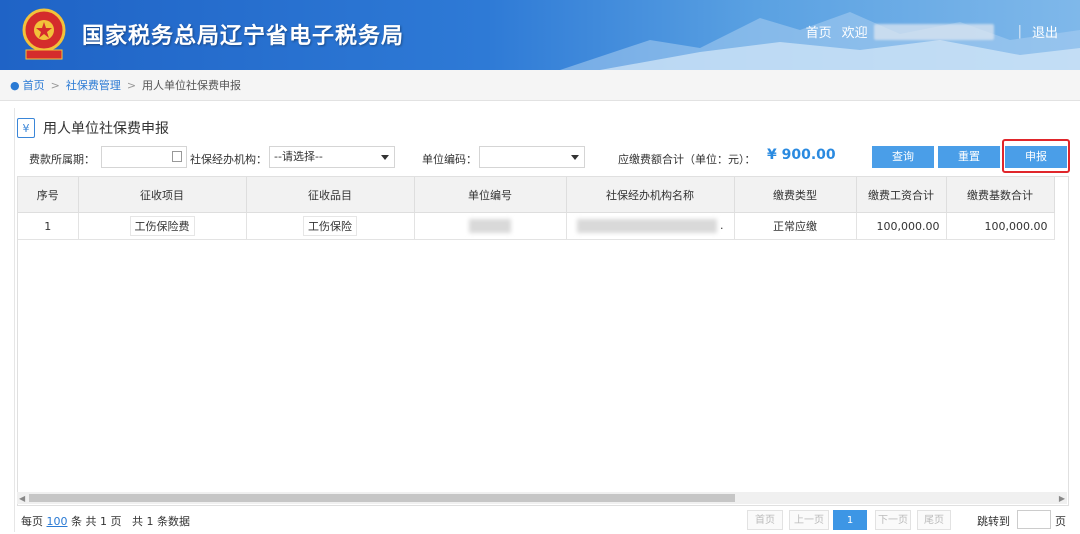  I want to click on page-title-text: 用人单位社保费申报, so click(106, 129).